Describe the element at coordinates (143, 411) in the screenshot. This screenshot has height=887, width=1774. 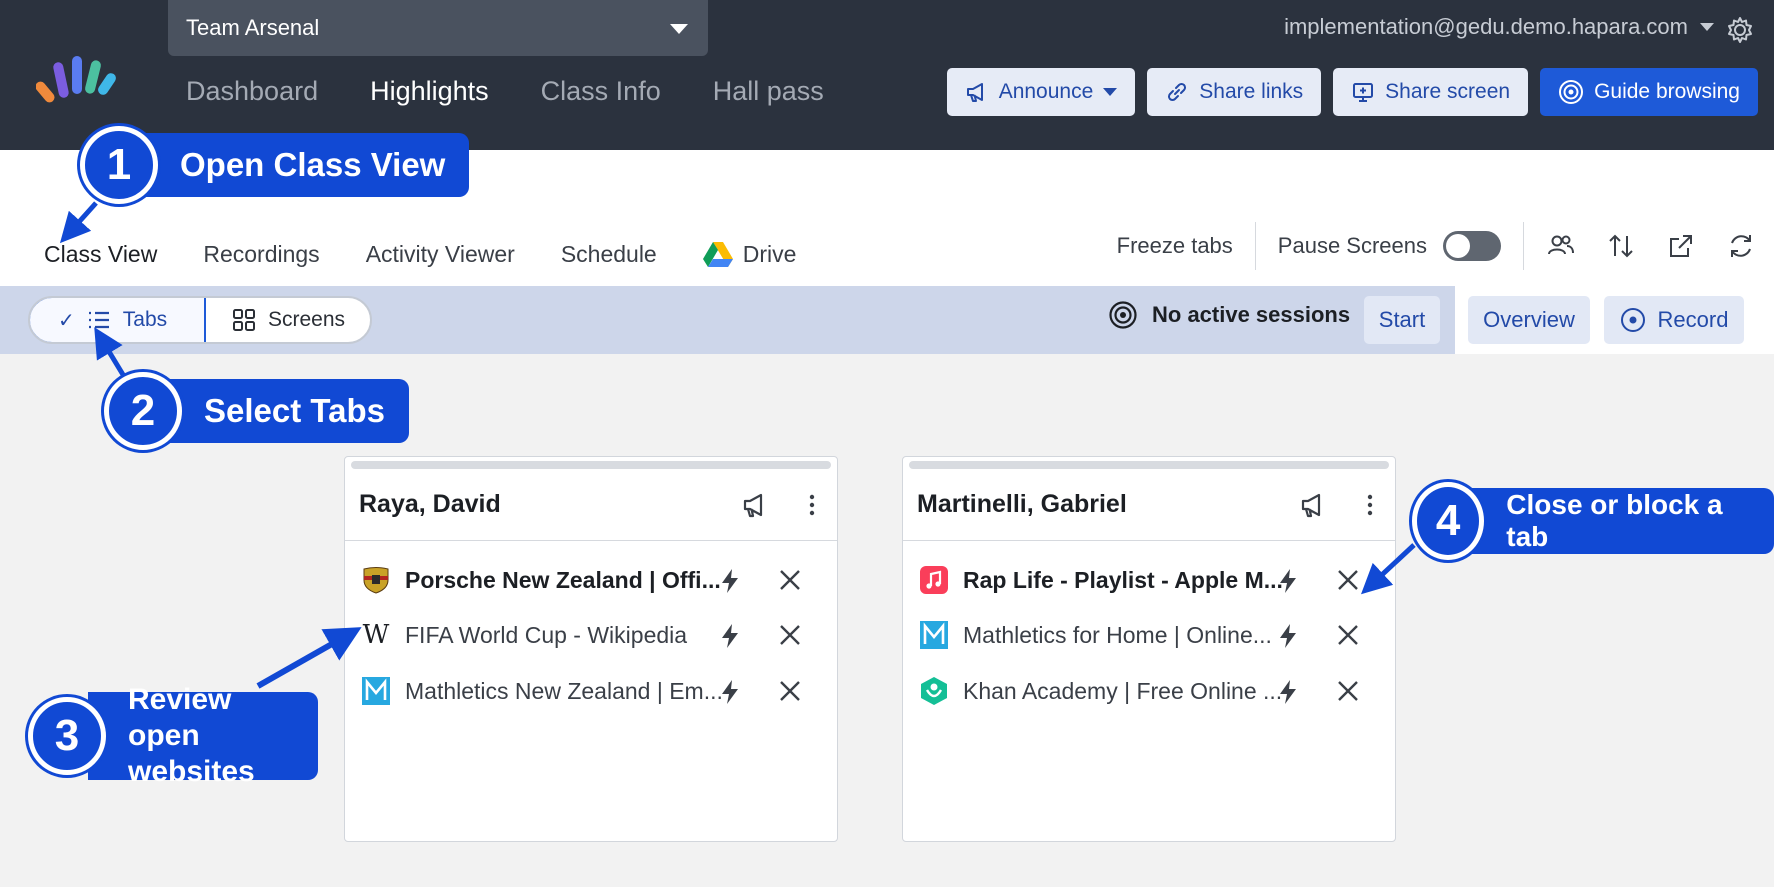
I see `step-number-badge: 2` at that location.